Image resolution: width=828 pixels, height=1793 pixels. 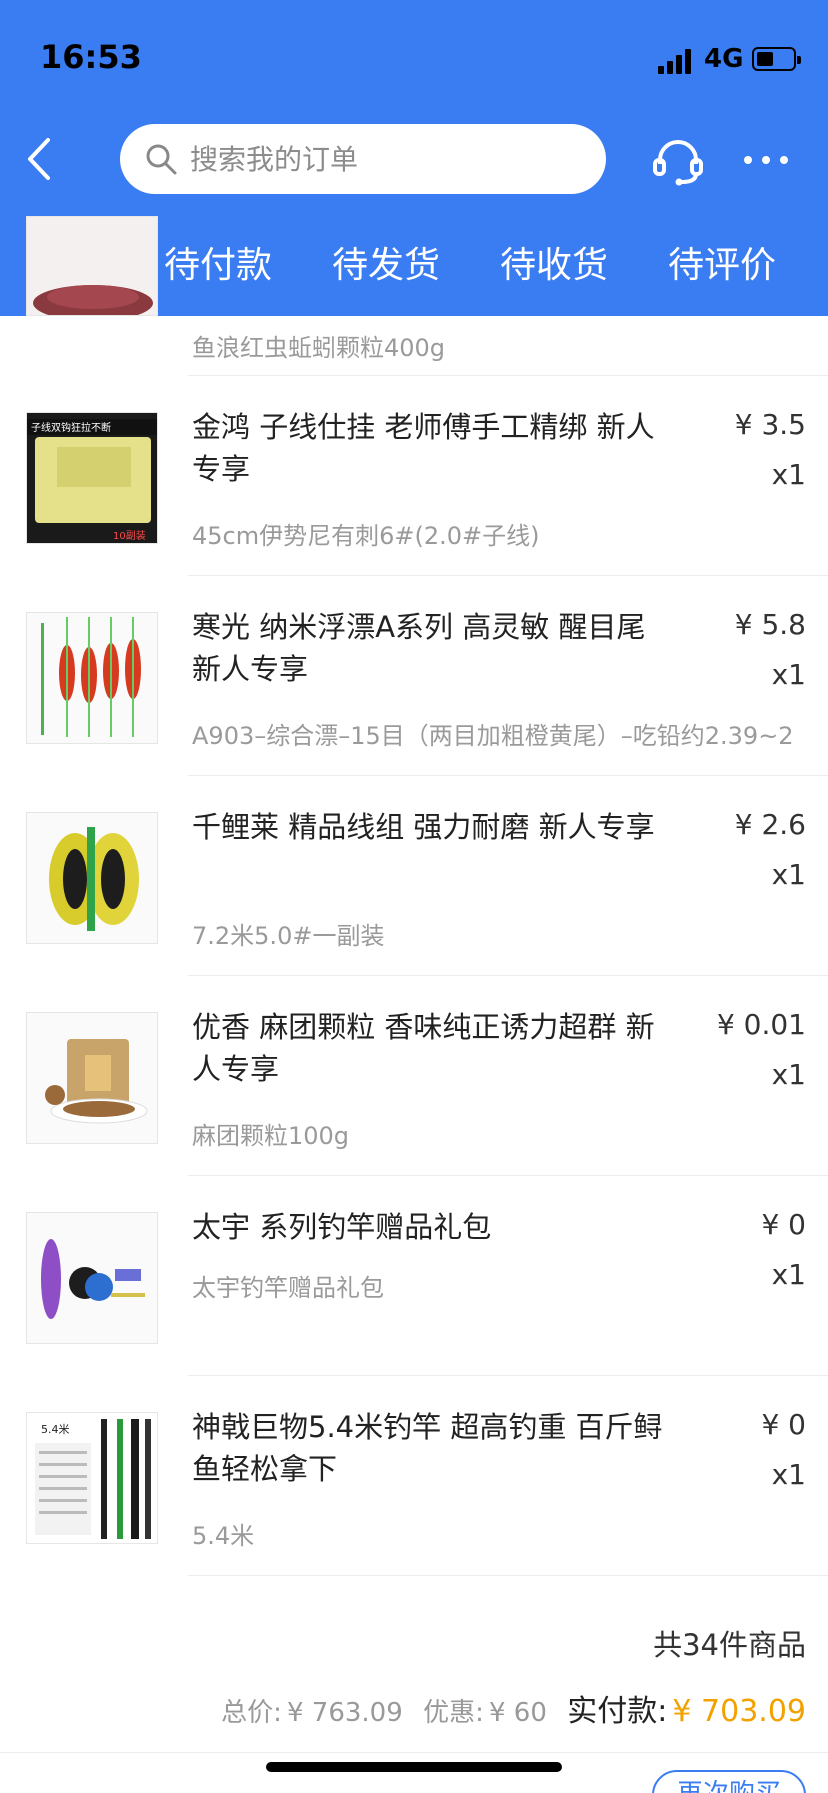 I want to click on rebuy-button: 再次购买, so click(x=729, y=1781).